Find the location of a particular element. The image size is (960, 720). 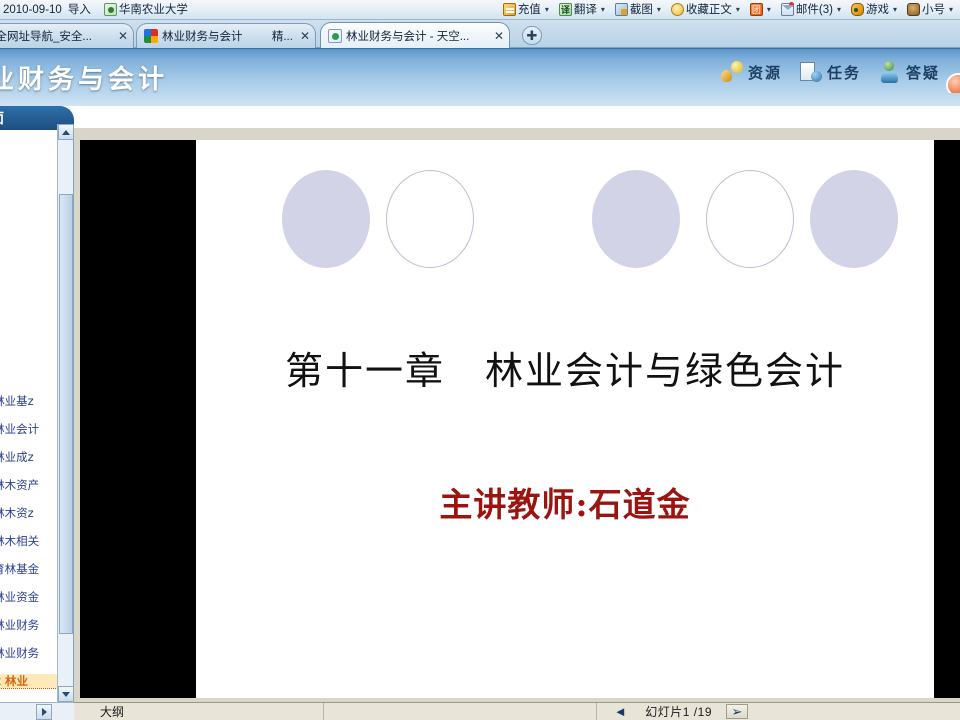

nav-label: 答疑 is located at coordinates (922, 73).